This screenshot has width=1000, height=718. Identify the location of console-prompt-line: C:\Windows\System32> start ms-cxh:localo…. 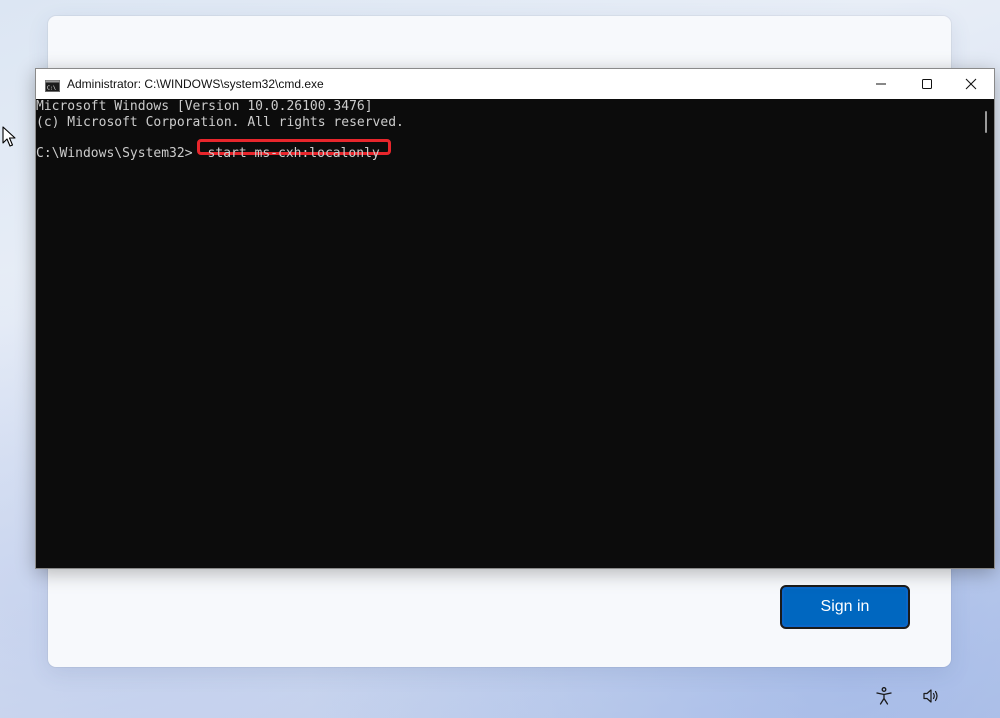
(213, 150).